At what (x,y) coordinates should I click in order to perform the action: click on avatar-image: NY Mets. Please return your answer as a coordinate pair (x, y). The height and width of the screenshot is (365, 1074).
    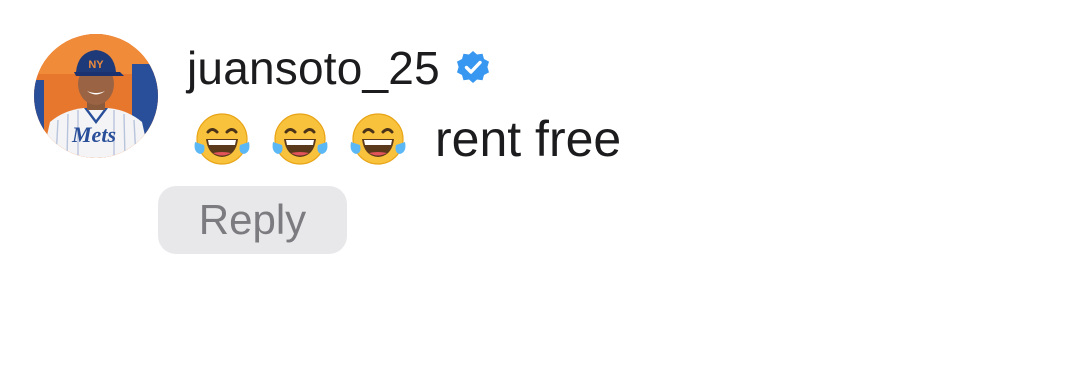
    Looking at the image, I should click on (96, 96).